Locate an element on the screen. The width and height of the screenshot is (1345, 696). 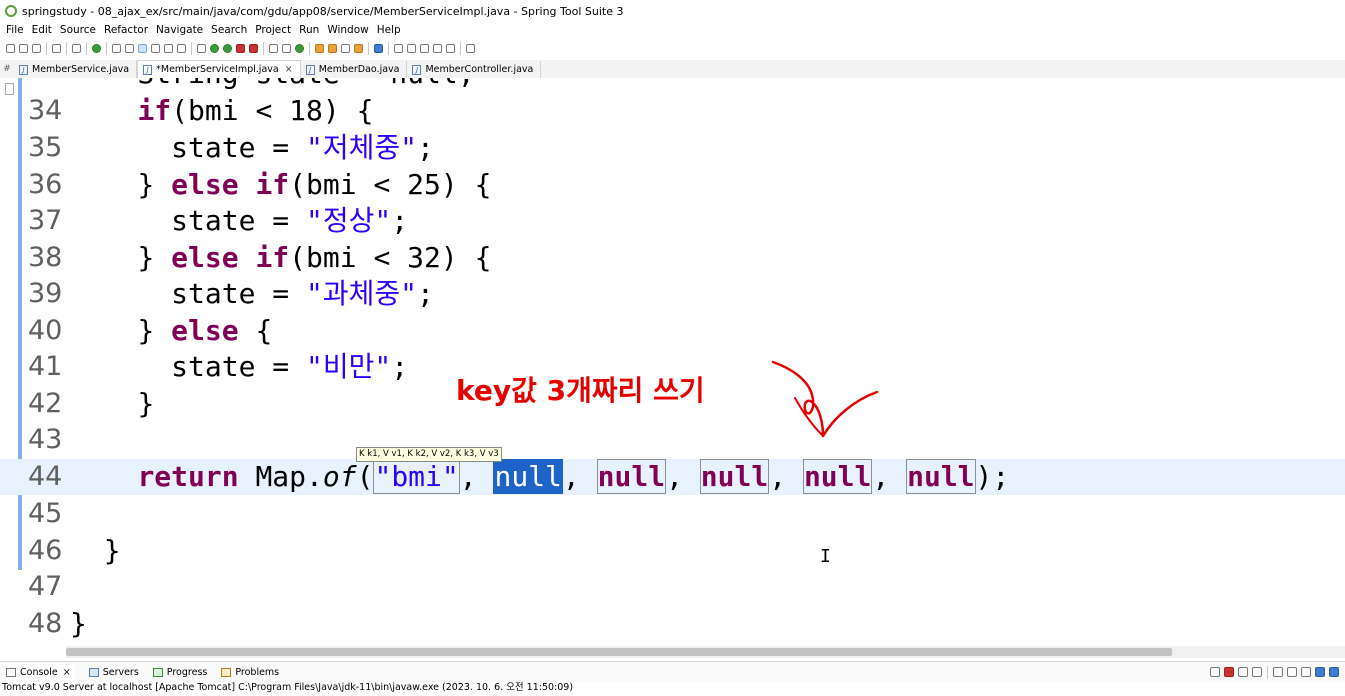
menu-help: Help is located at coordinates (389, 30).